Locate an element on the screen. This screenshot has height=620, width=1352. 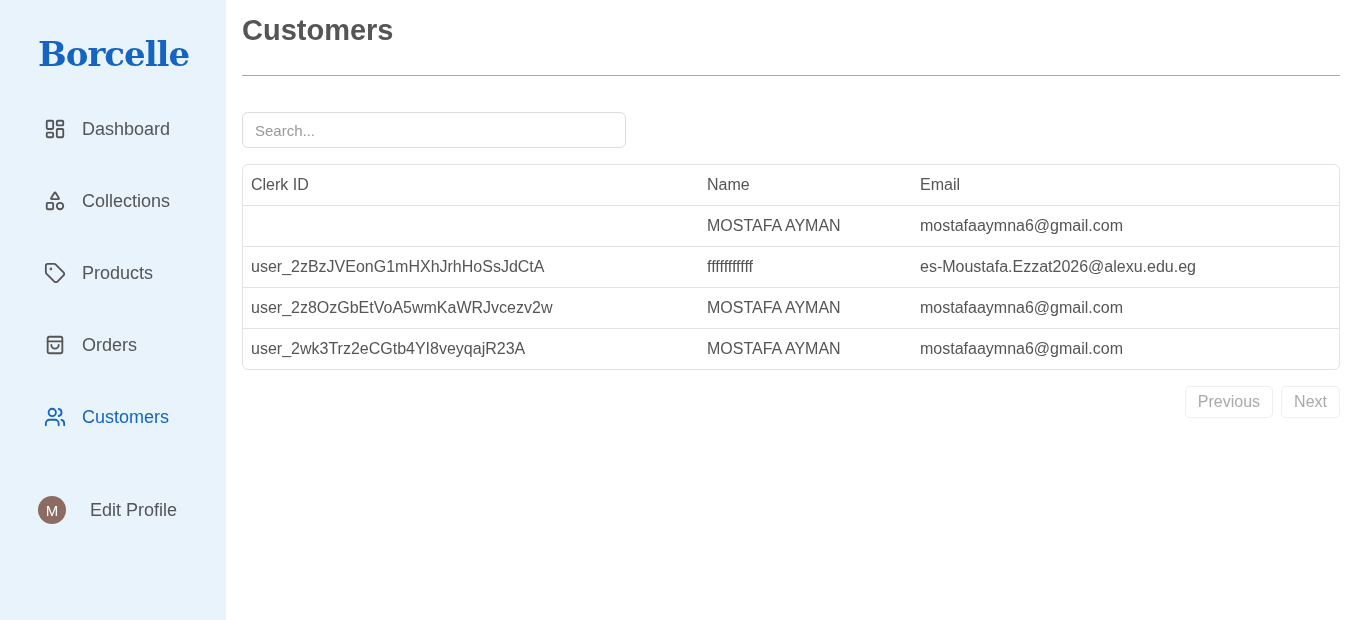
nav-item: Collections is located at coordinates (104, 201).